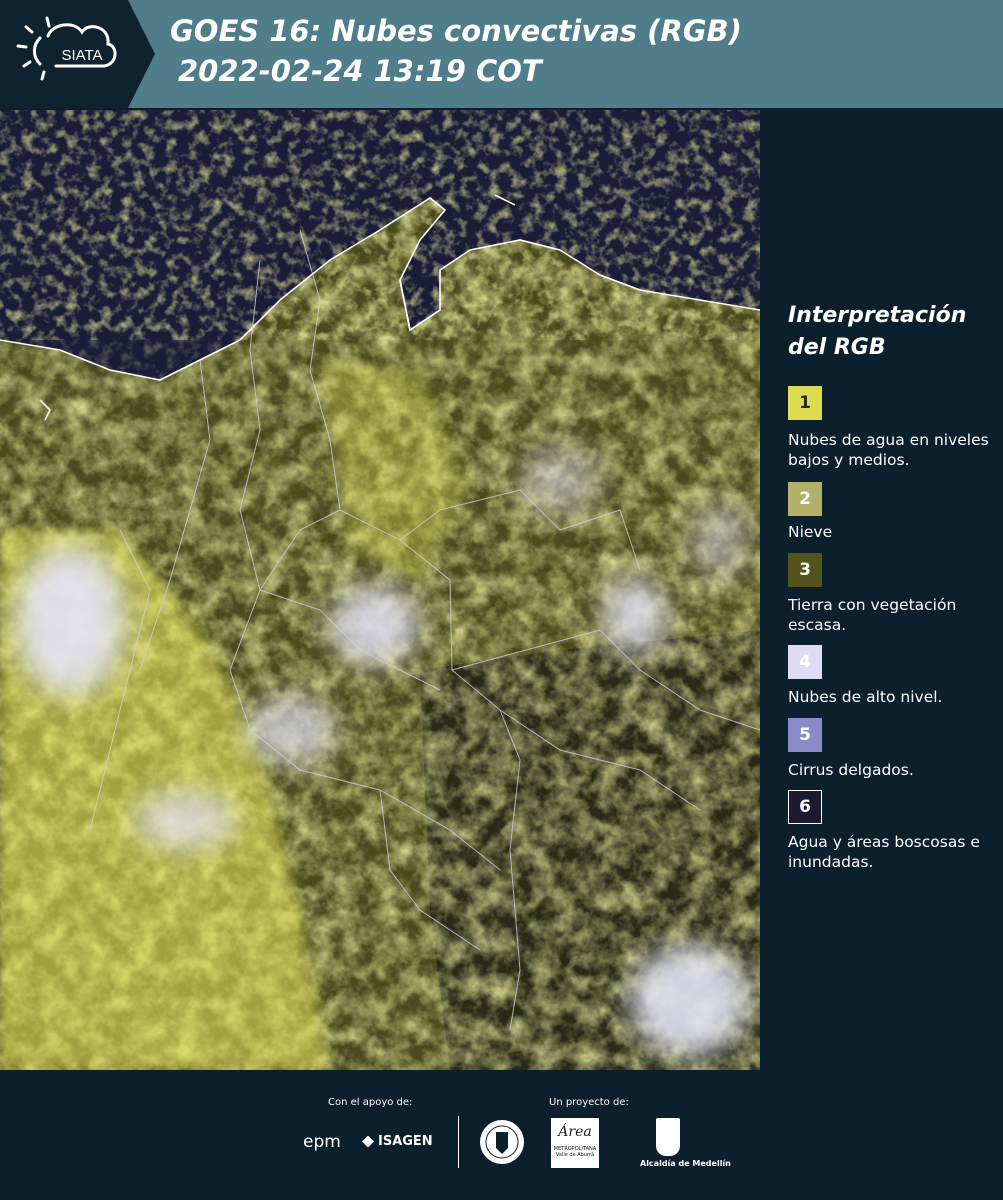 The height and width of the screenshot is (1200, 1003). Describe the element at coordinates (805, 403) in the screenshot. I see `legend-swatch-1: 1` at that location.